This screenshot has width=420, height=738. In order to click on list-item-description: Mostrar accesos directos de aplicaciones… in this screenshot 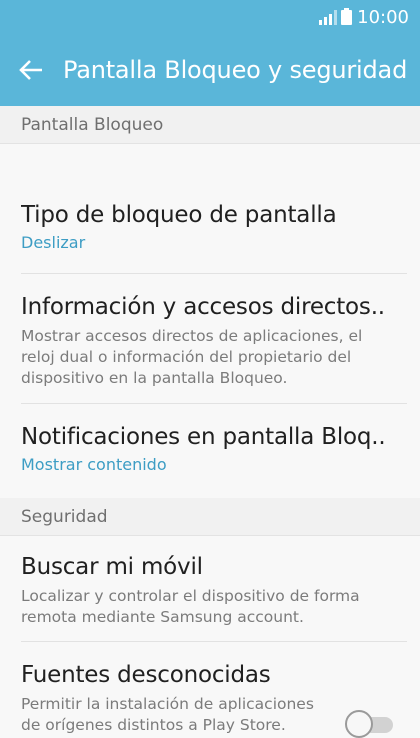, I will do `click(192, 357)`.